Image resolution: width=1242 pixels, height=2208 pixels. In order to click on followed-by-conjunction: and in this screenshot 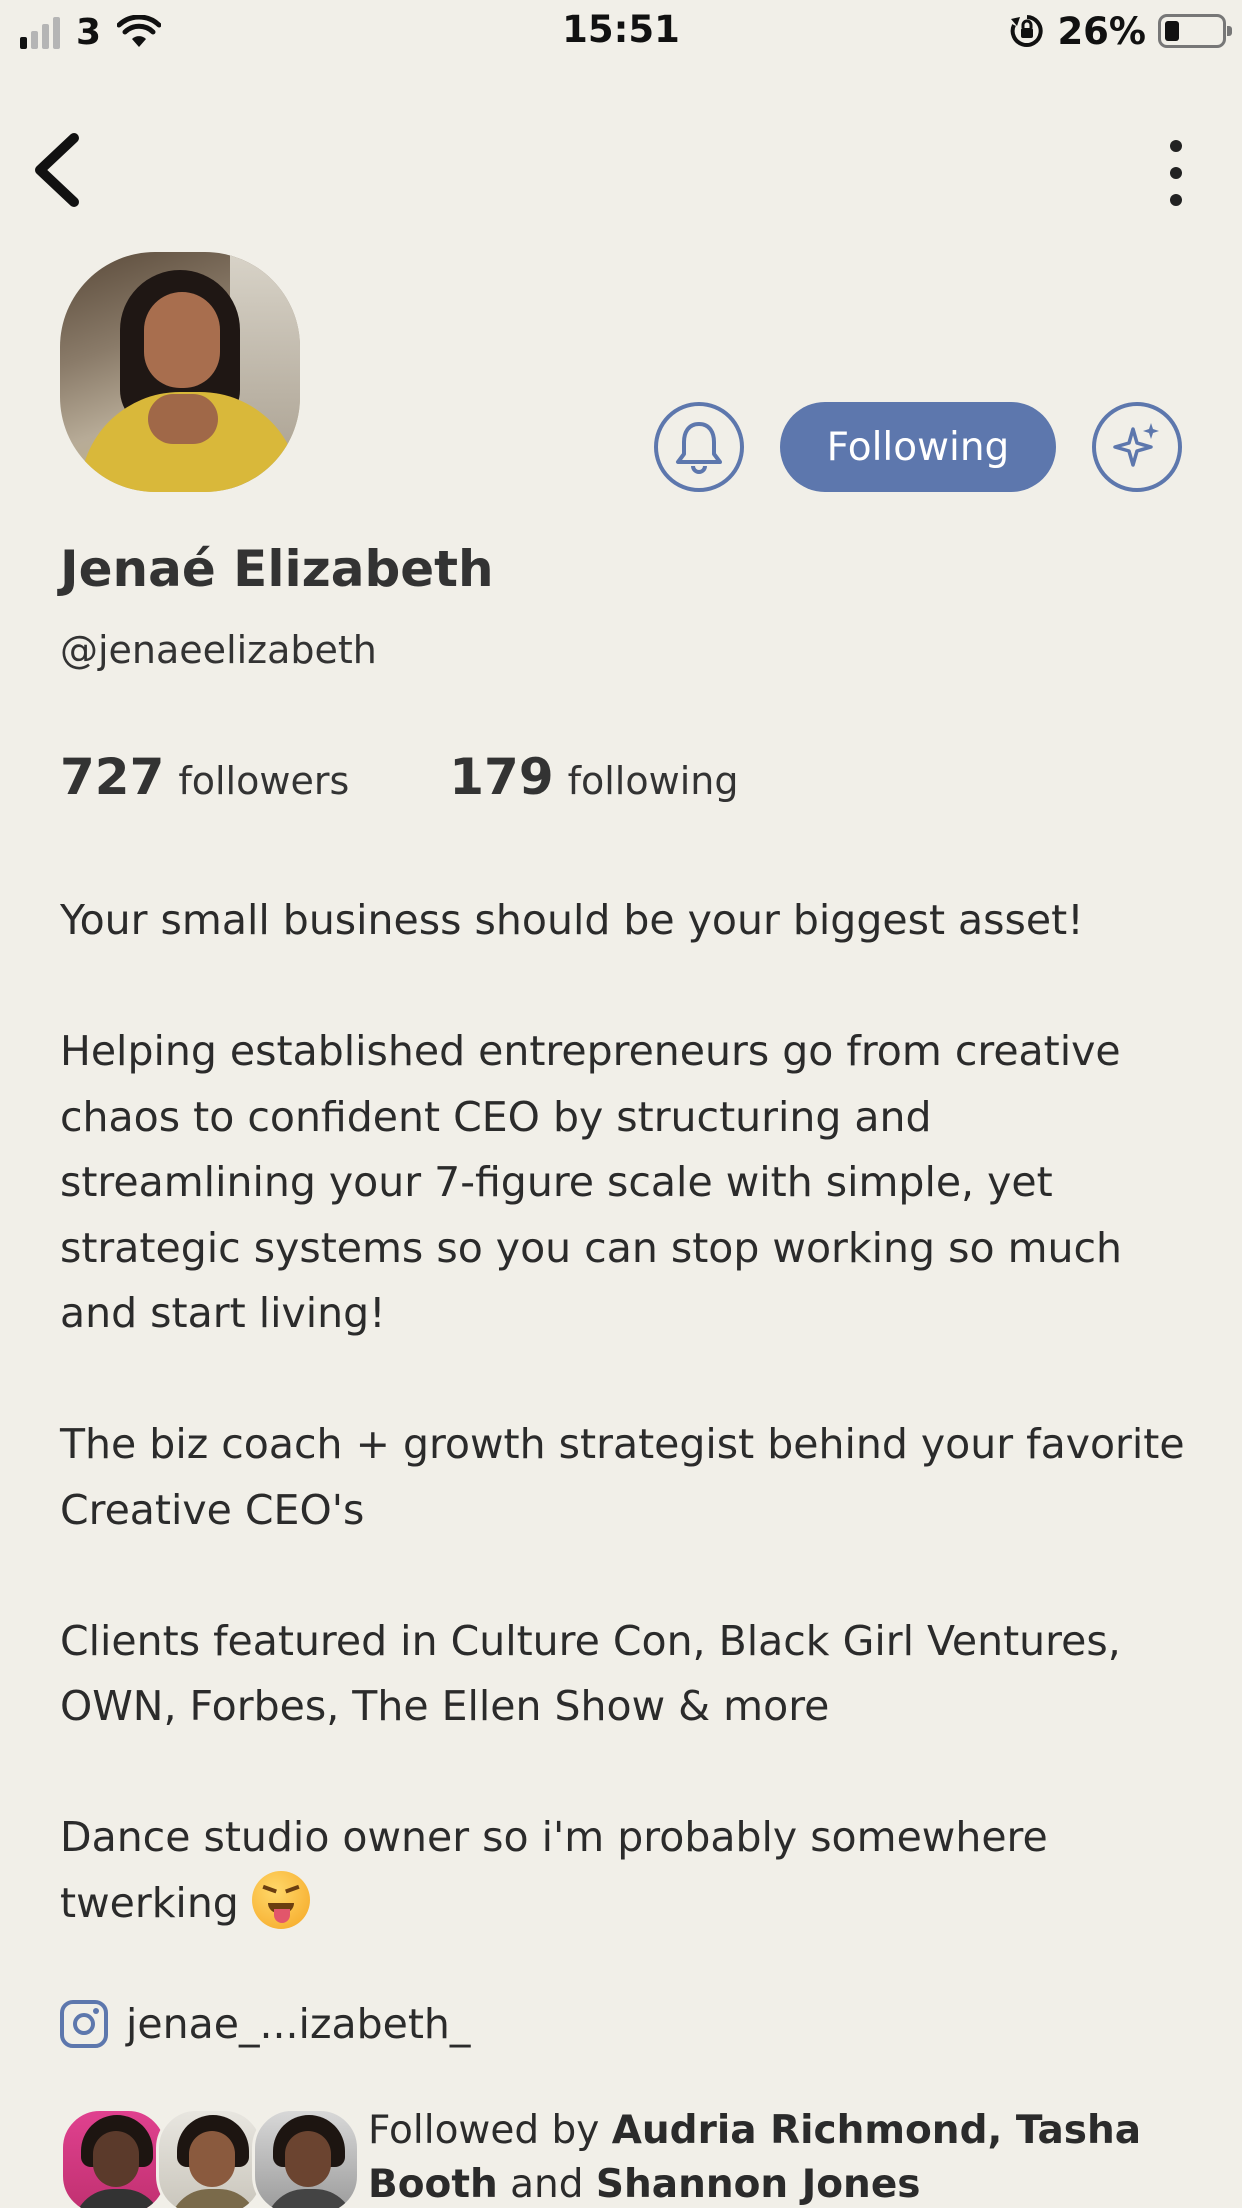, I will do `click(547, 2184)`.